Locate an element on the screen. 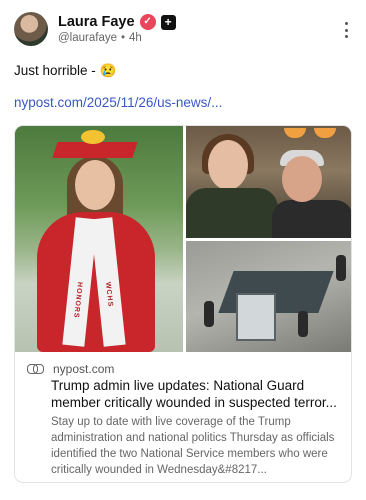 This screenshot has width=366, height=500. link-icon is located at coordinates (35, 369).